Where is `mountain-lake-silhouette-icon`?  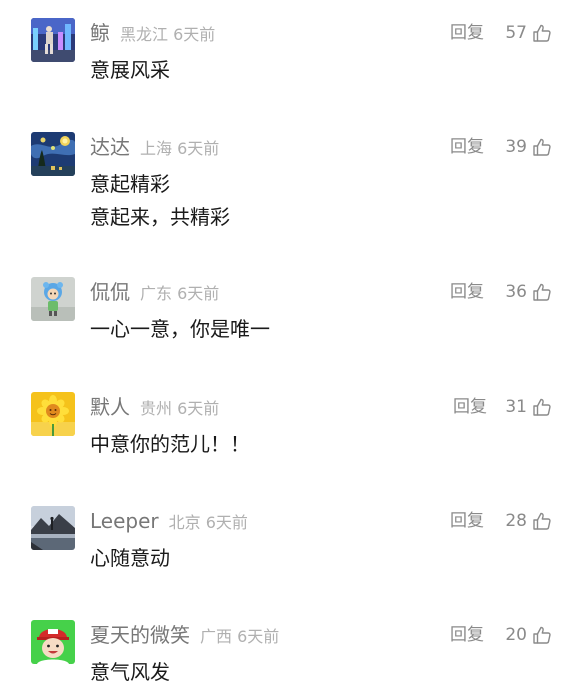
mountain-lake-silhouette-icon is located at coordinates (53, 528).